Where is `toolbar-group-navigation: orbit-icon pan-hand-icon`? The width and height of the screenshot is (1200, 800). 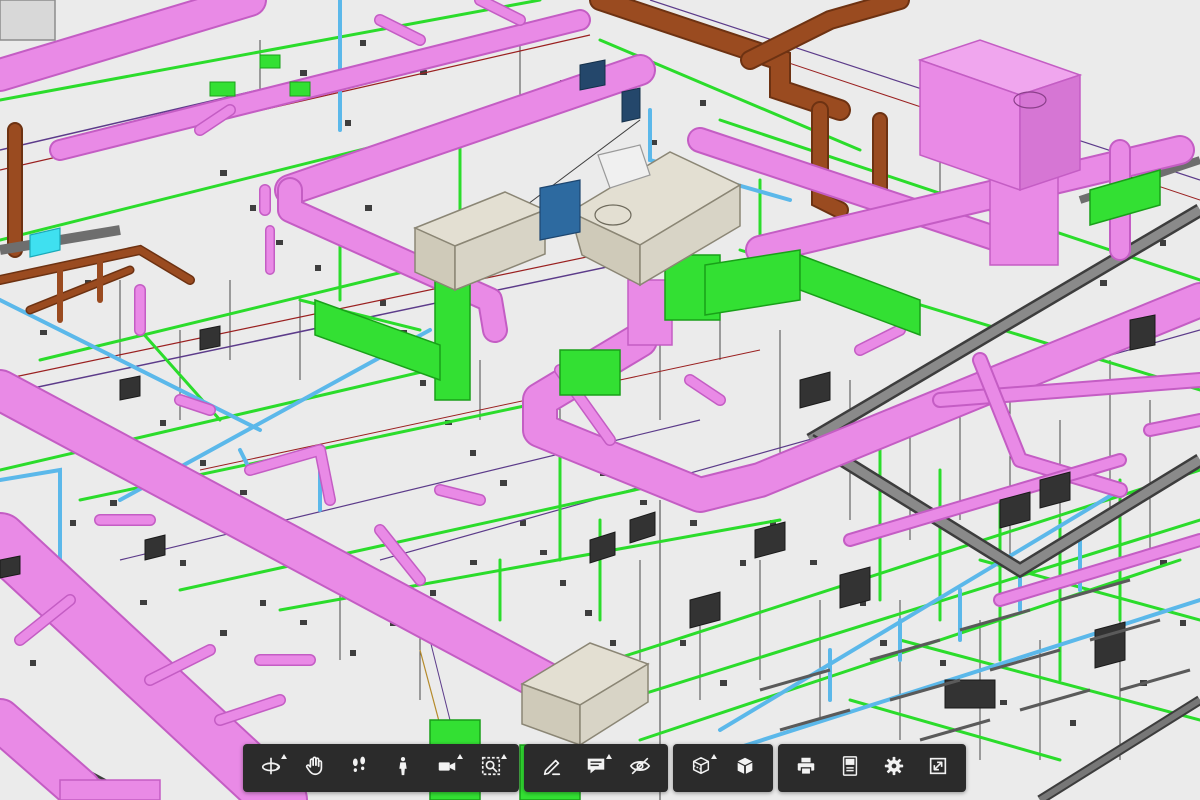 toolbar-group-navigation: orbit-icon pan-hand-icon is located at coordinates (381, 768).